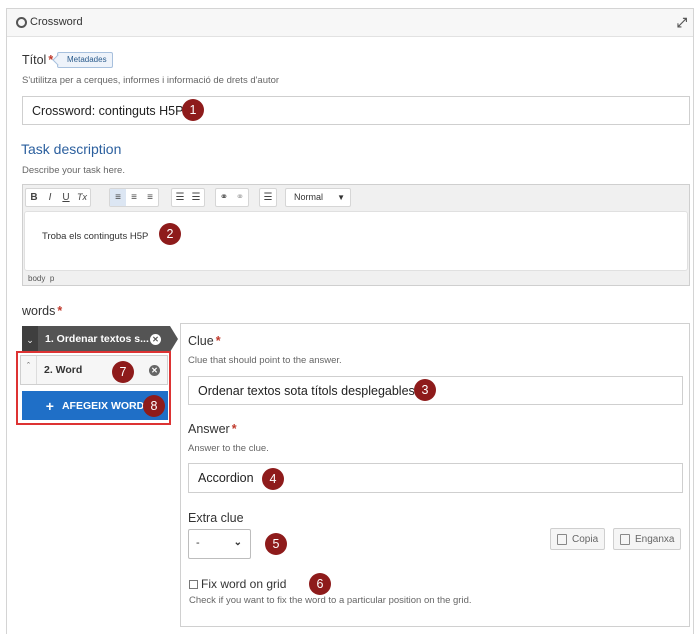 Image resolution: width=700 pixels, height=634 pixels. What do you see at coordinates (216, 518) in the screenshot?
I see `extra-clue-label: Extra clue` at bounding box center [216, 518].